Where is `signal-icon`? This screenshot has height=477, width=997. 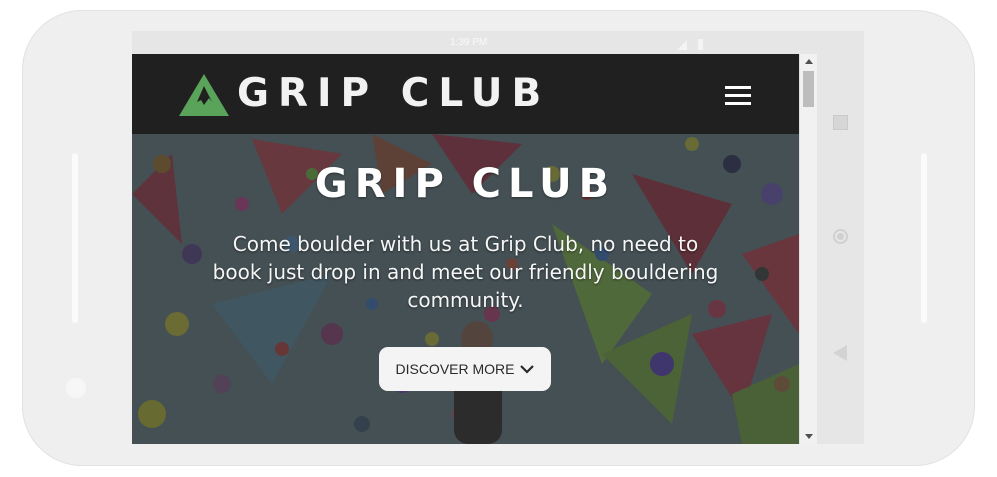 signal-icon is located at coordinates (682, 45).